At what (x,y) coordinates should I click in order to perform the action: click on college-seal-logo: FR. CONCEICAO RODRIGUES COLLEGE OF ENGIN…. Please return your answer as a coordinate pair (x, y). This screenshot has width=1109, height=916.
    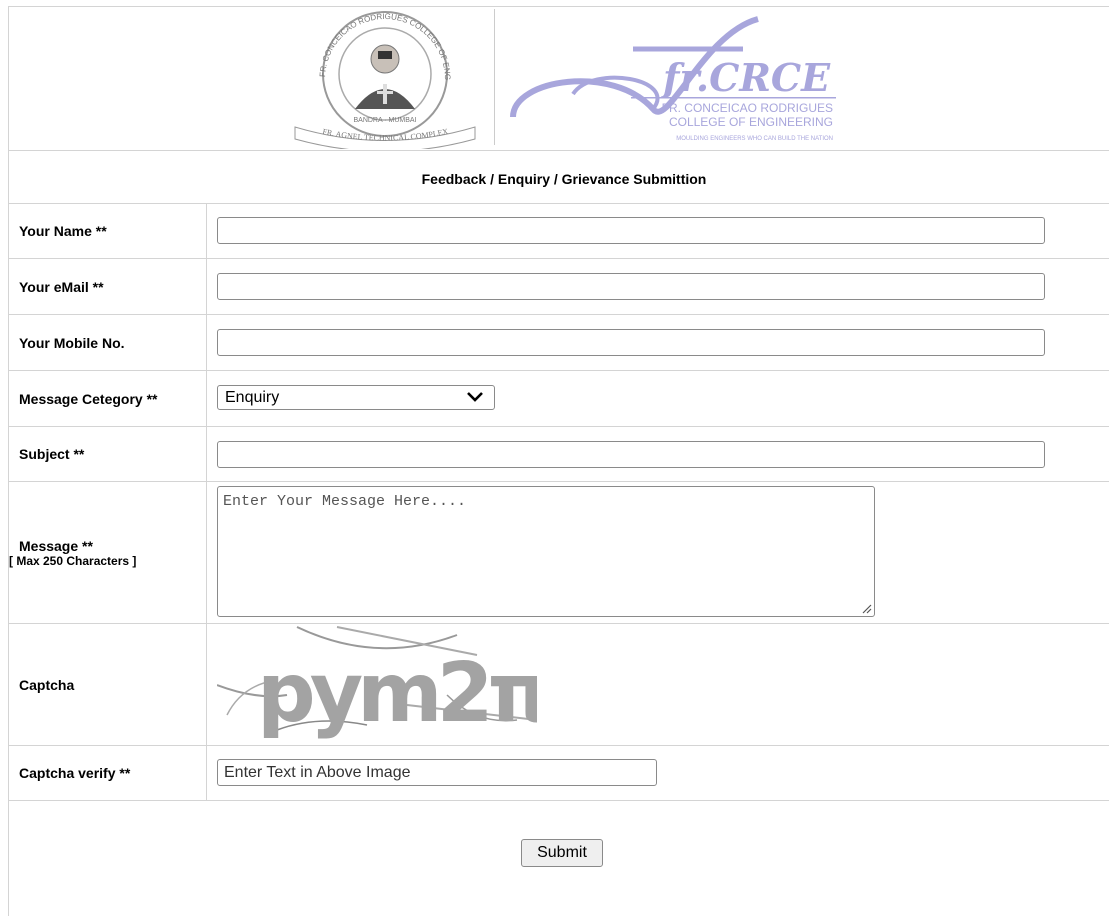
    Looking at the image, I should click on (380, 79).